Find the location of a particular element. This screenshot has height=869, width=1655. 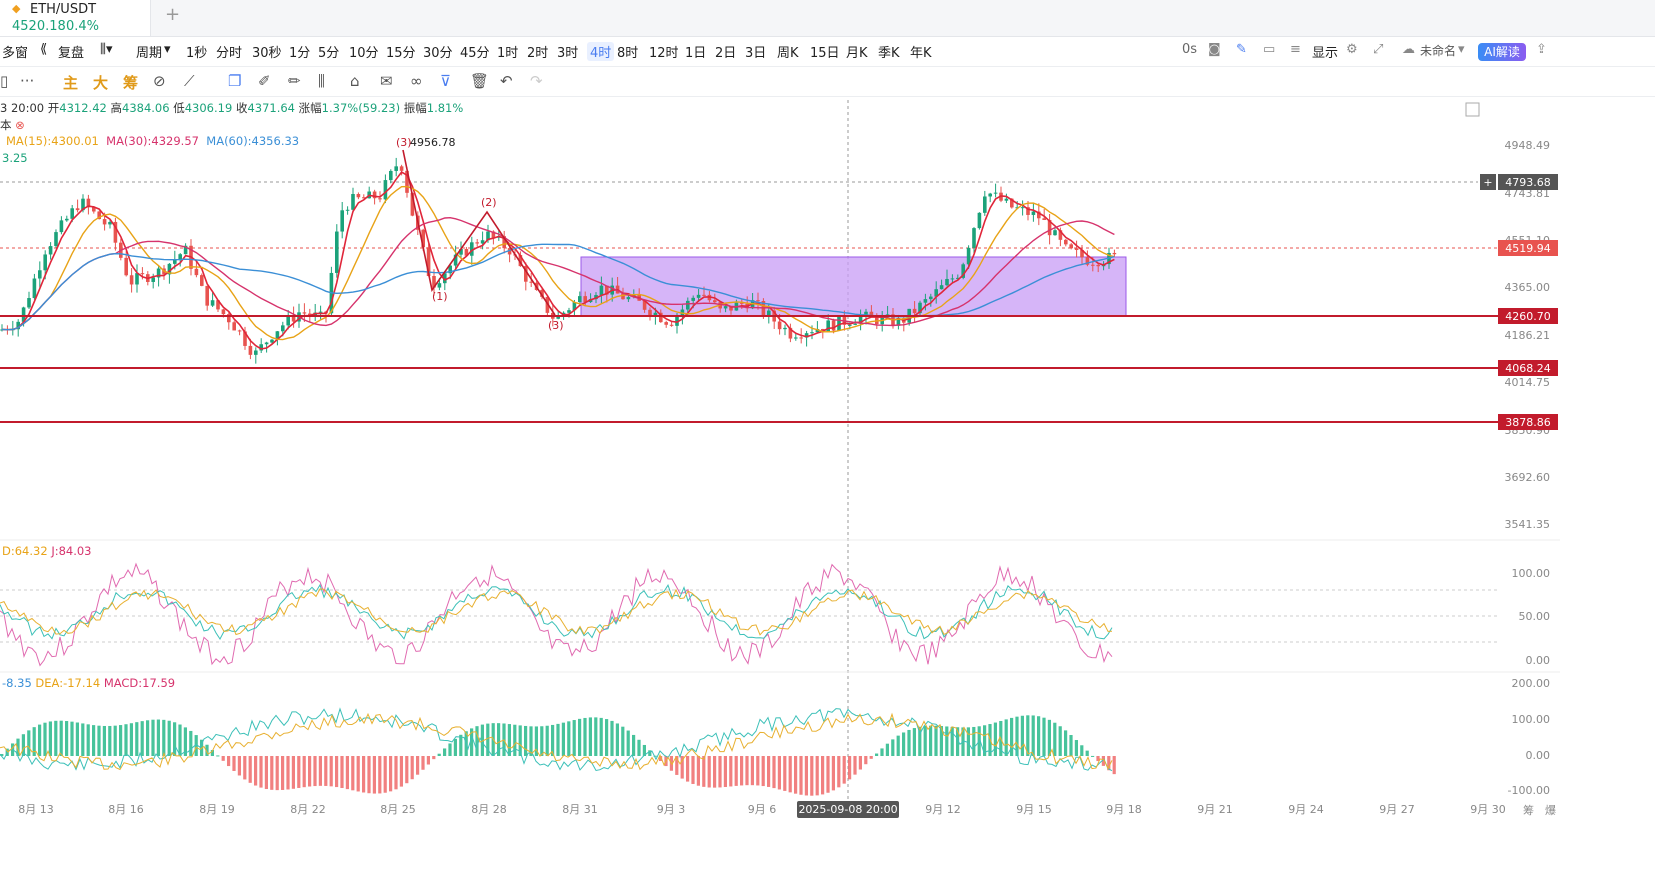

trash-icon: 🗑 is located at coordinates (479, 81).